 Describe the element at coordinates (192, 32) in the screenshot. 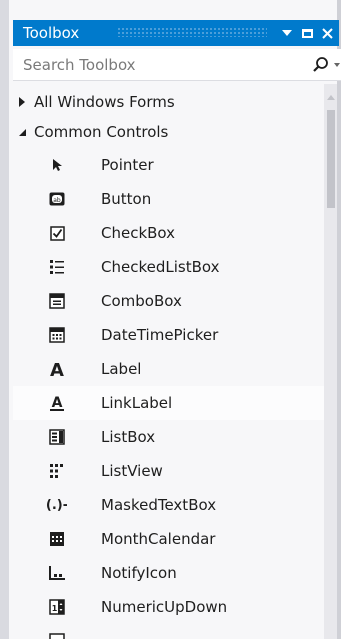

I see `drag-grip` at that location.